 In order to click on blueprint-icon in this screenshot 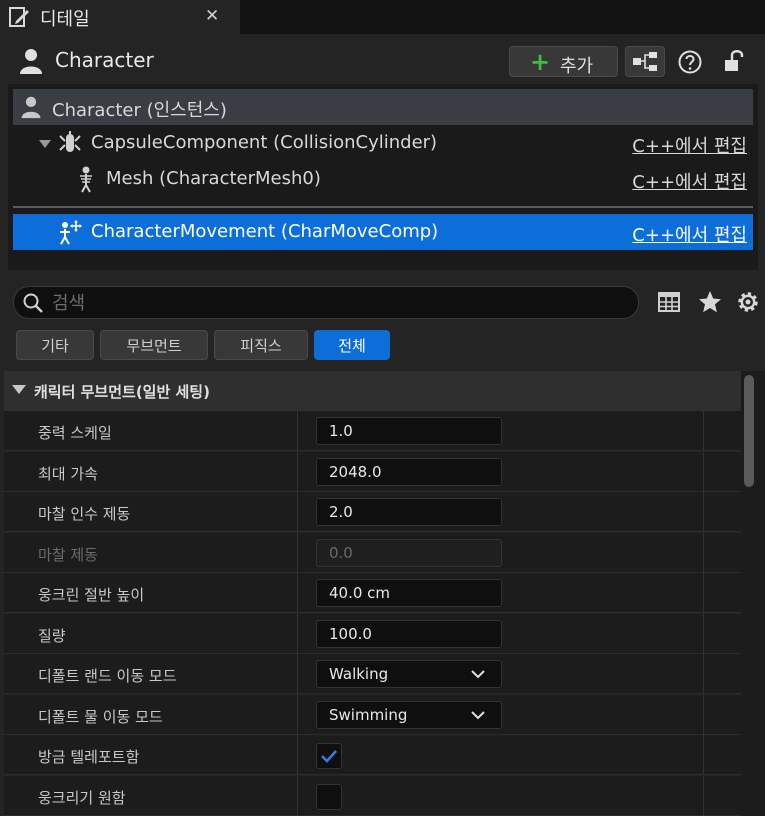, I will do `click(645, 61)`.